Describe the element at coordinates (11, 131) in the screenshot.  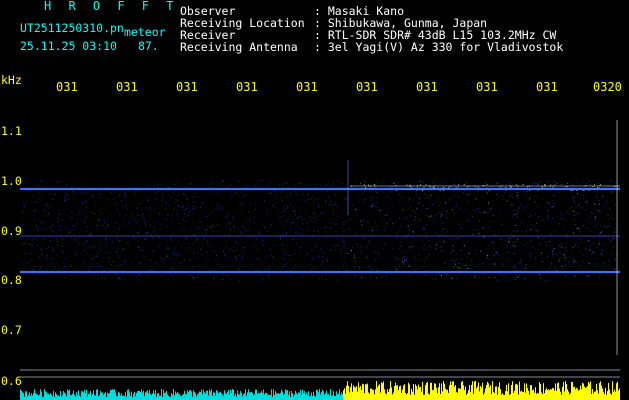
I see `y-tick: 1.1` at that location.